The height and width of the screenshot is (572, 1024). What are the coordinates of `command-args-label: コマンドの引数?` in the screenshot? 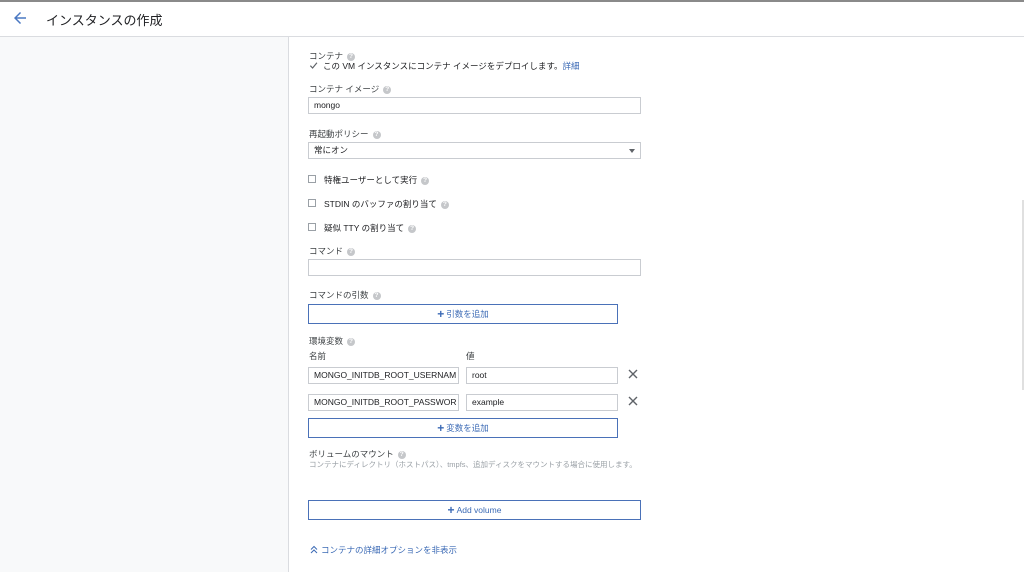 It's located at (345, 295).